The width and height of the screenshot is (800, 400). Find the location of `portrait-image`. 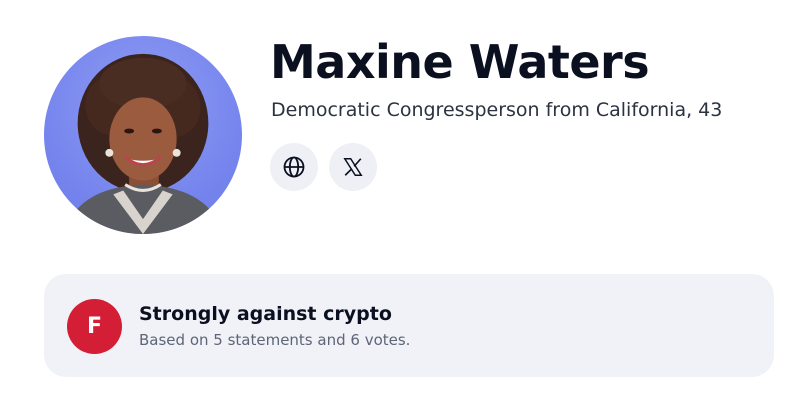

portrait-image is located at coordinates (144, 143).